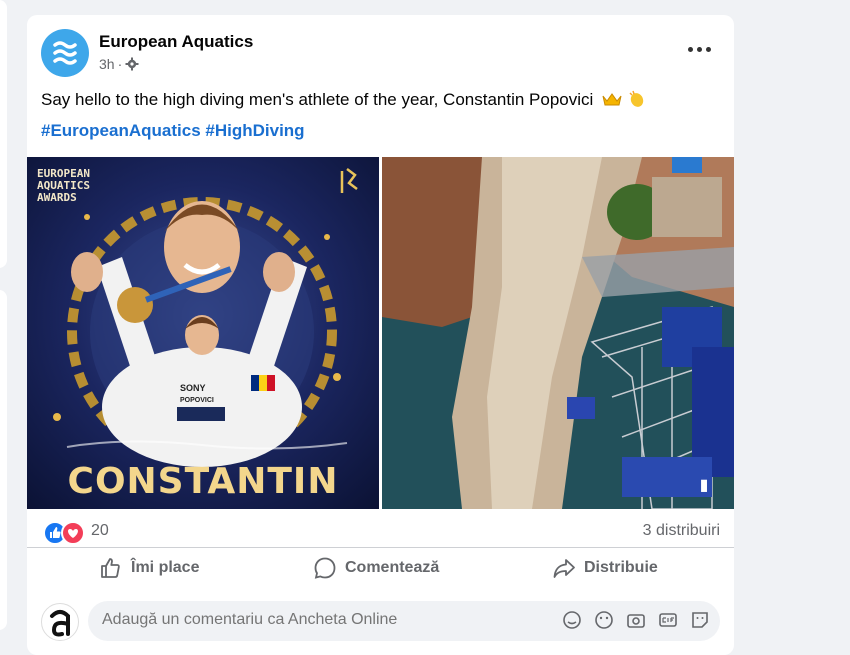 This screenshot has height=655, width=850. What do you see at coordinates (349, 180) in the screenshot?
I see `dive-logo-icon` at bounding box center [349, 180].